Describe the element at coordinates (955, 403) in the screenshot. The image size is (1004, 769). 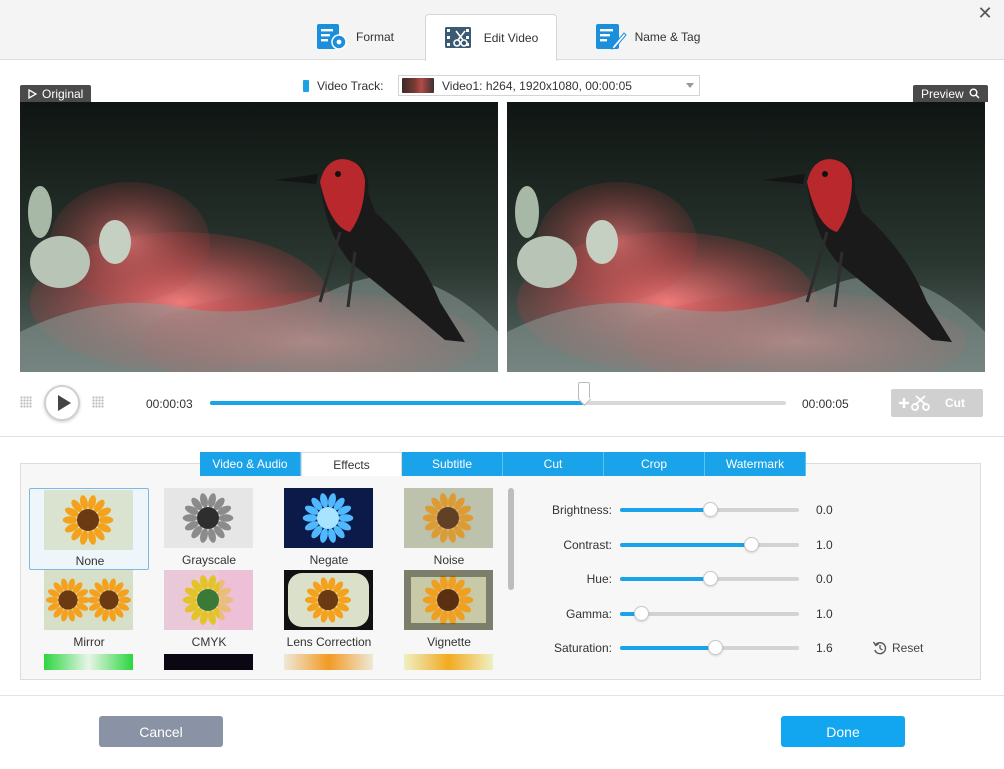
I see `cut-button-label: Cut` at that location.